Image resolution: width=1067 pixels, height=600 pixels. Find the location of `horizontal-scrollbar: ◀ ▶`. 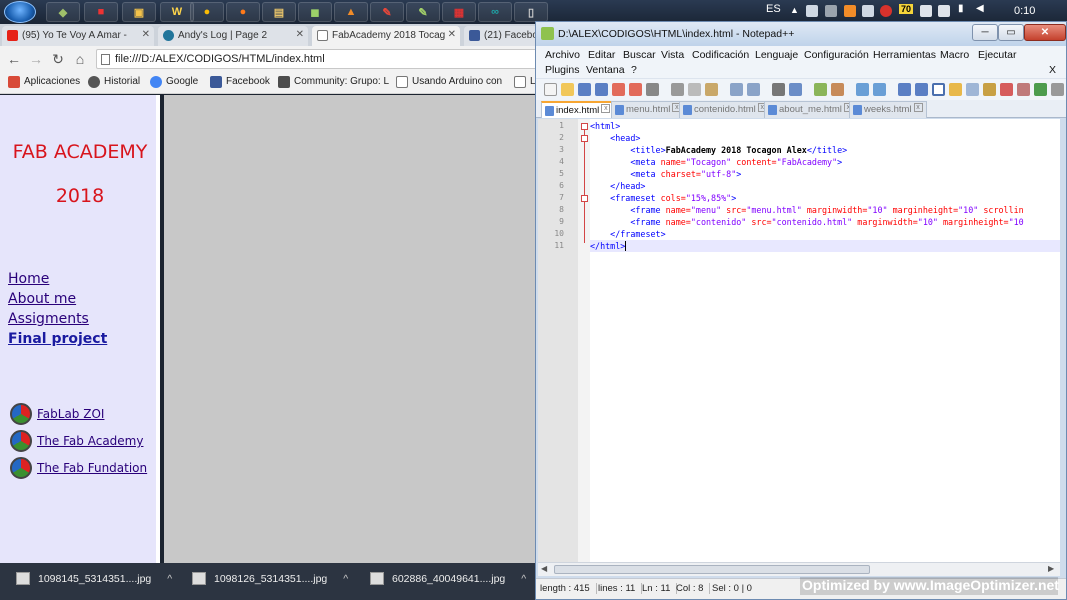

horizontal-scrollbar: ◀ ▶ is located at coordinates (799, 569).